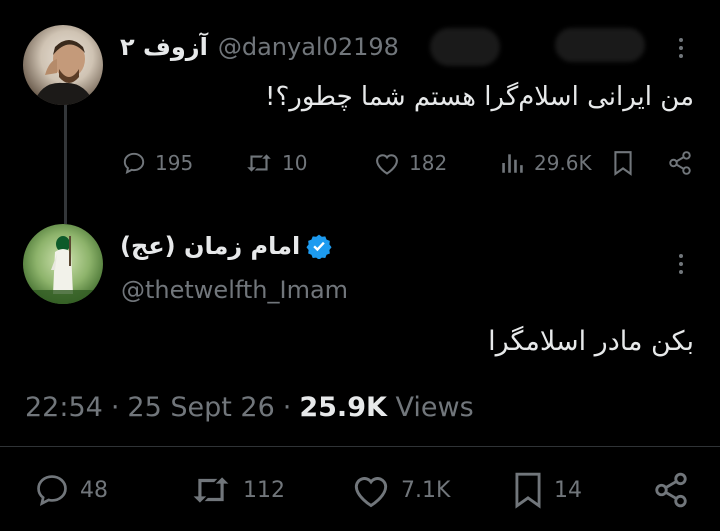  I want to click on thread-connector-line, so click(65, 162).